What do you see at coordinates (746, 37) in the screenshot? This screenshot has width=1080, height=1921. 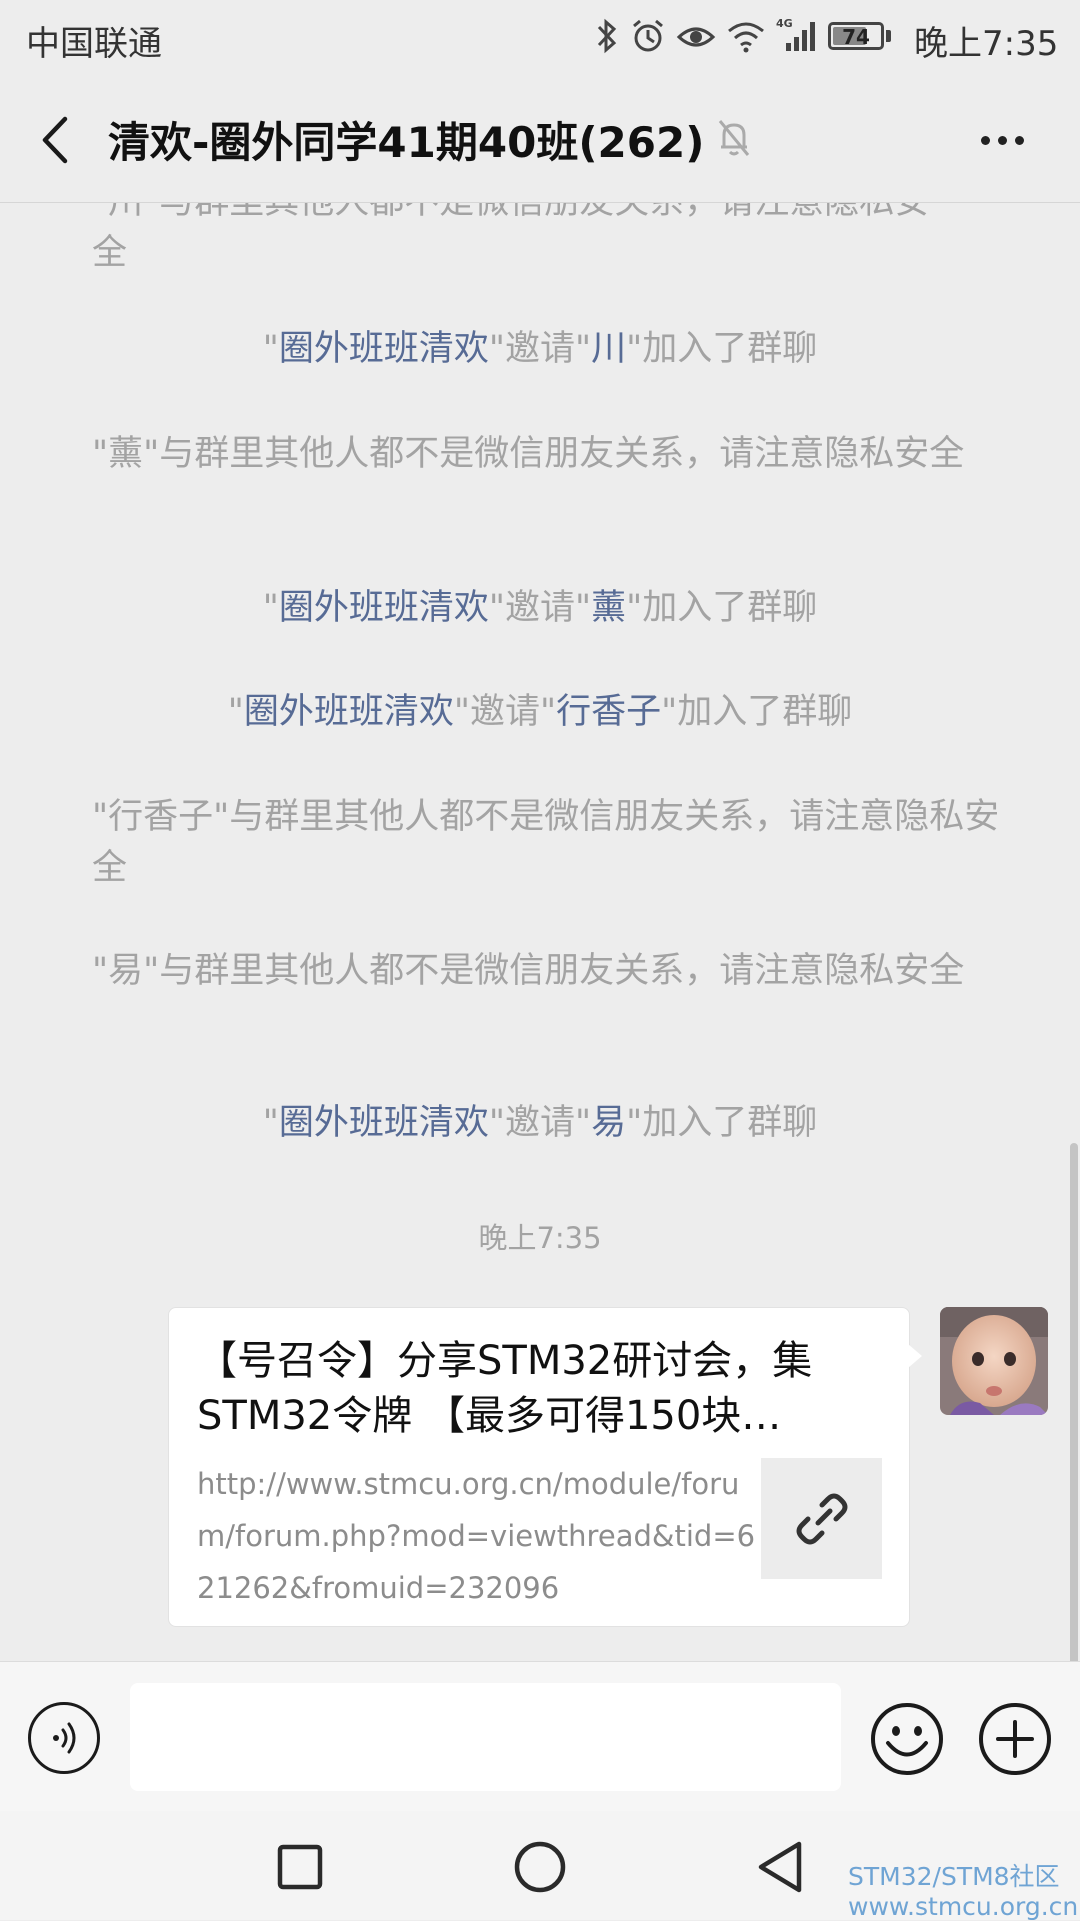 I see `wifi-icon` at bounding box center [746, 37].